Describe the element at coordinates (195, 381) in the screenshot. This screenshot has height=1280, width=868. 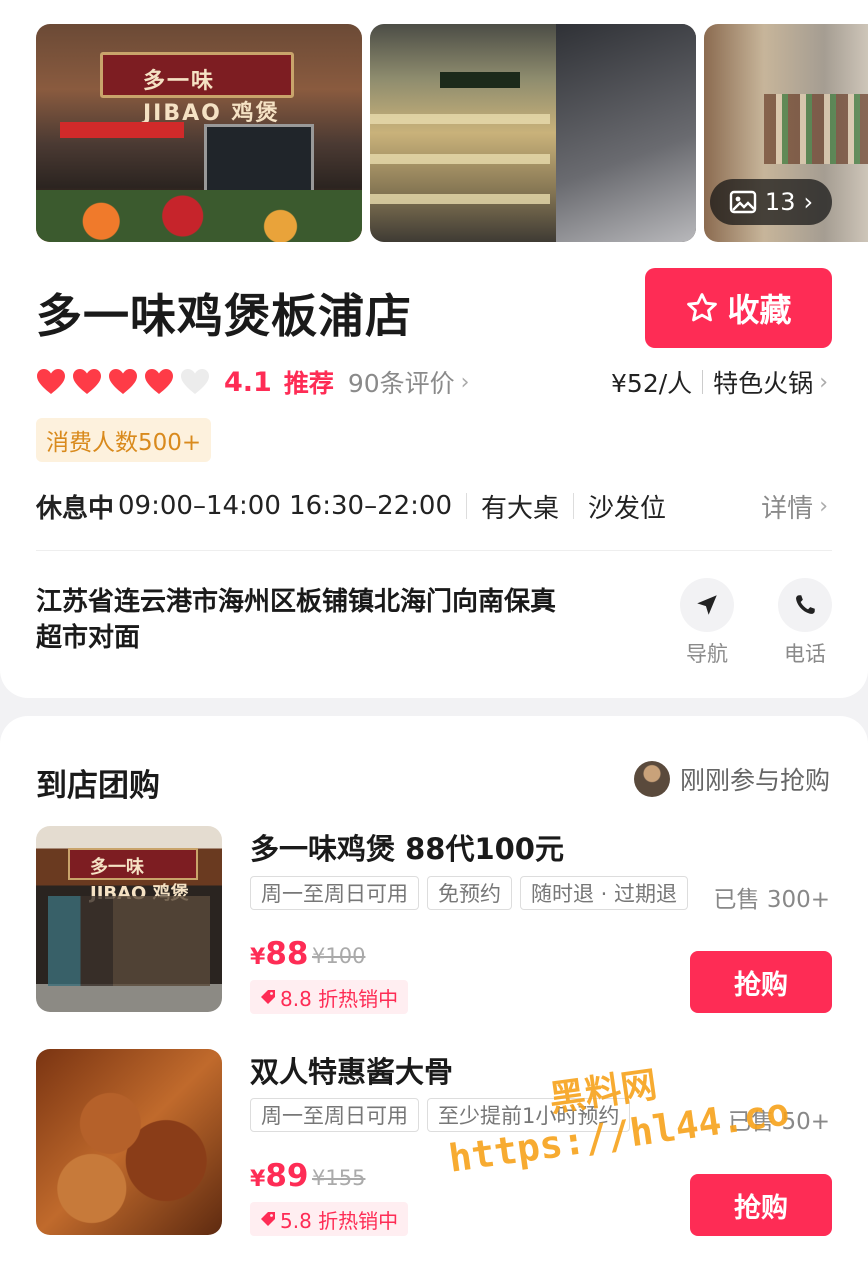
I see `heart-empty-icon` at that location.